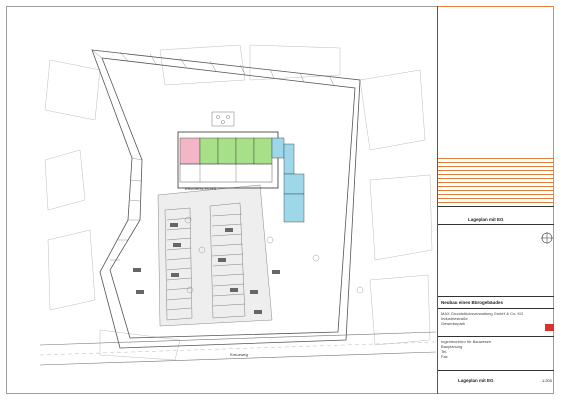 This screenshot has height=400, width=566. I want to click on floor-label: ERDGESCHOSS, so click(200, 188).